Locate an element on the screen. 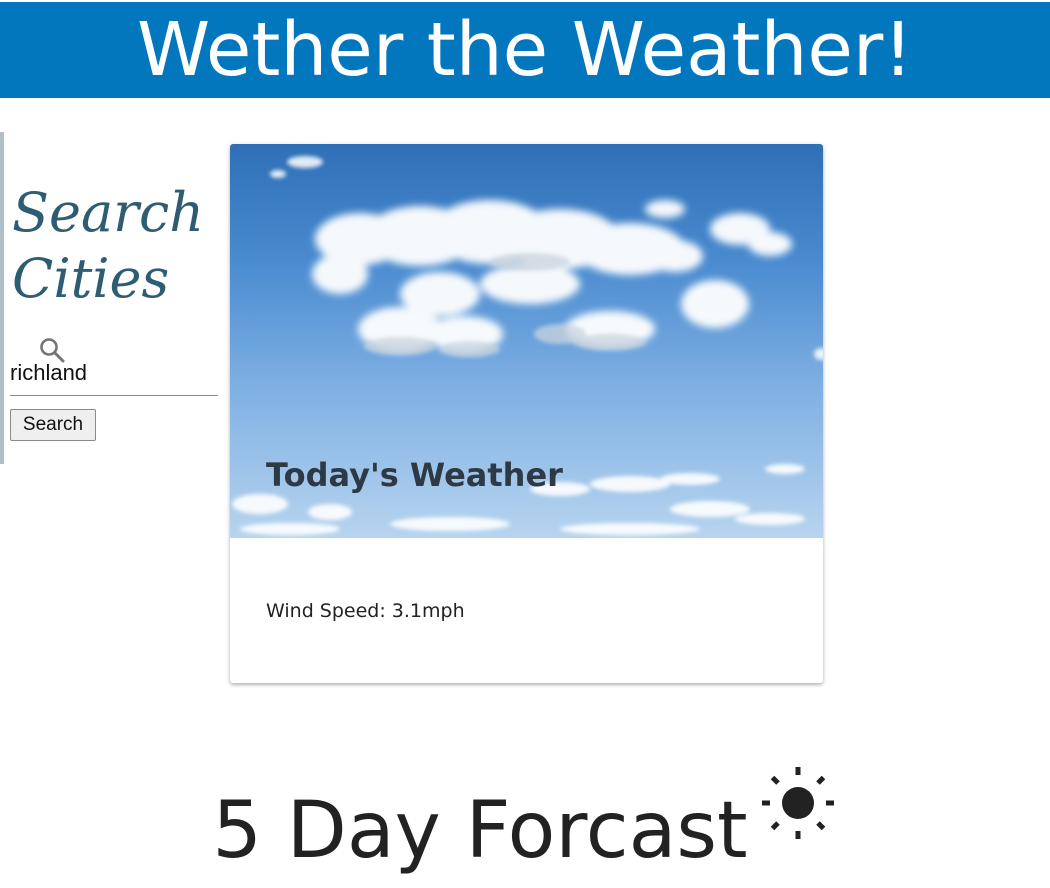 Image resolution: width=1050 pixels, height=888 pixels. wind-speed-text: Wind Speed: 3.1mph is located at coordinates (365, 611).